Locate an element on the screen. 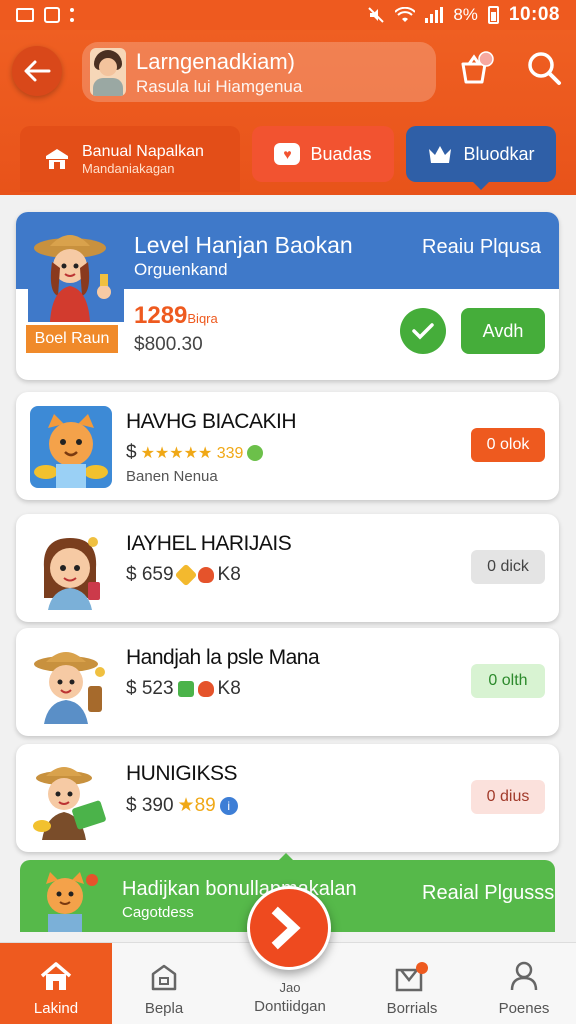 The width and height of the screenshot is (576, 1024). clock: 10:08 is located at coordinates (534, 14).